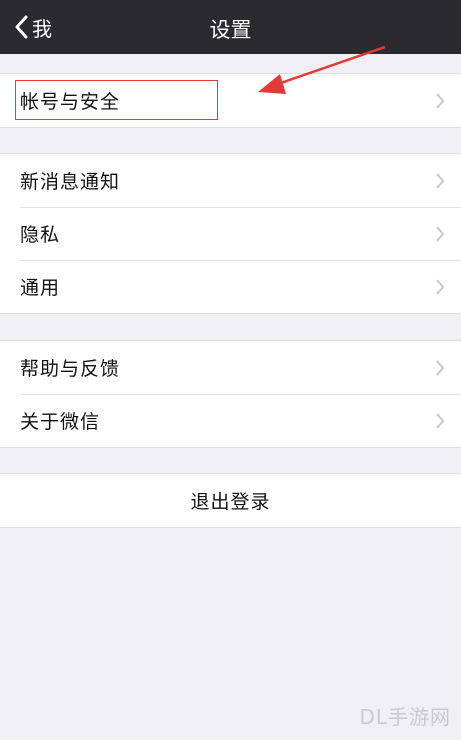 The height and width of the screenshot is (740, 461). Describe the element at coordinates (70, 102) in the screenshot. I see `cell-label: 帐号与安全` at that location.